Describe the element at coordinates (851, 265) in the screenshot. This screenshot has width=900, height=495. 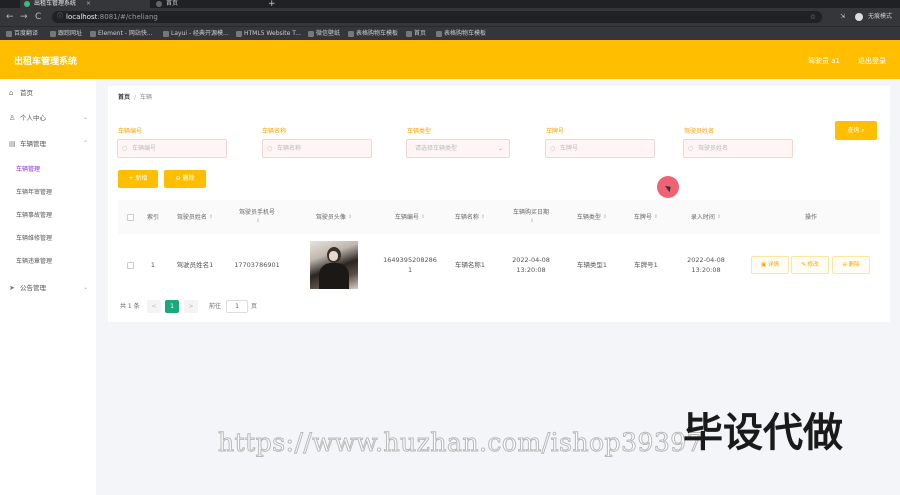
I see `delete-button: ⊖ 删除` at that location.